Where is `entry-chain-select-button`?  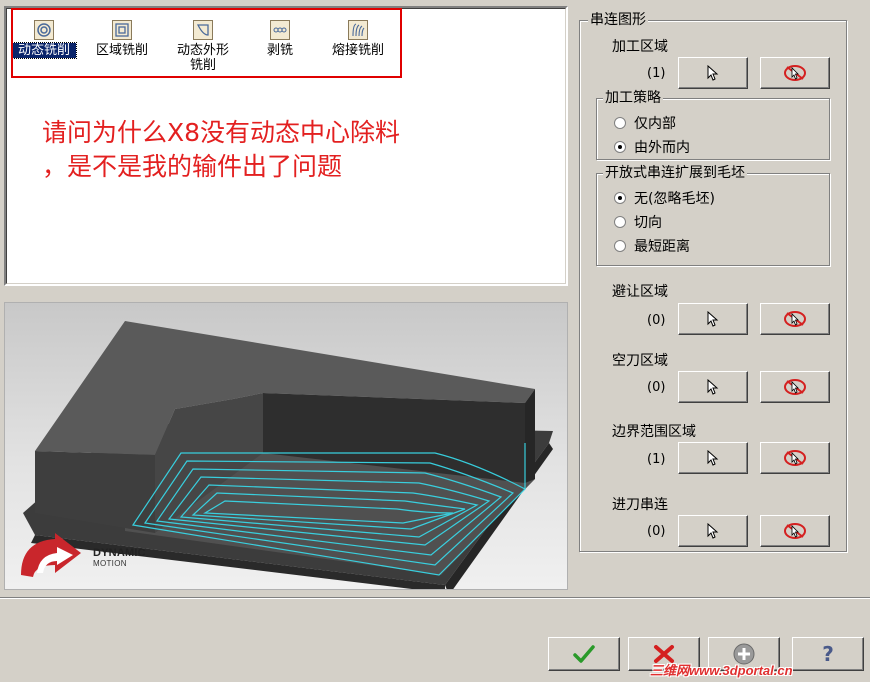 entry-chain-select-button is located at coordinates (713, 531).